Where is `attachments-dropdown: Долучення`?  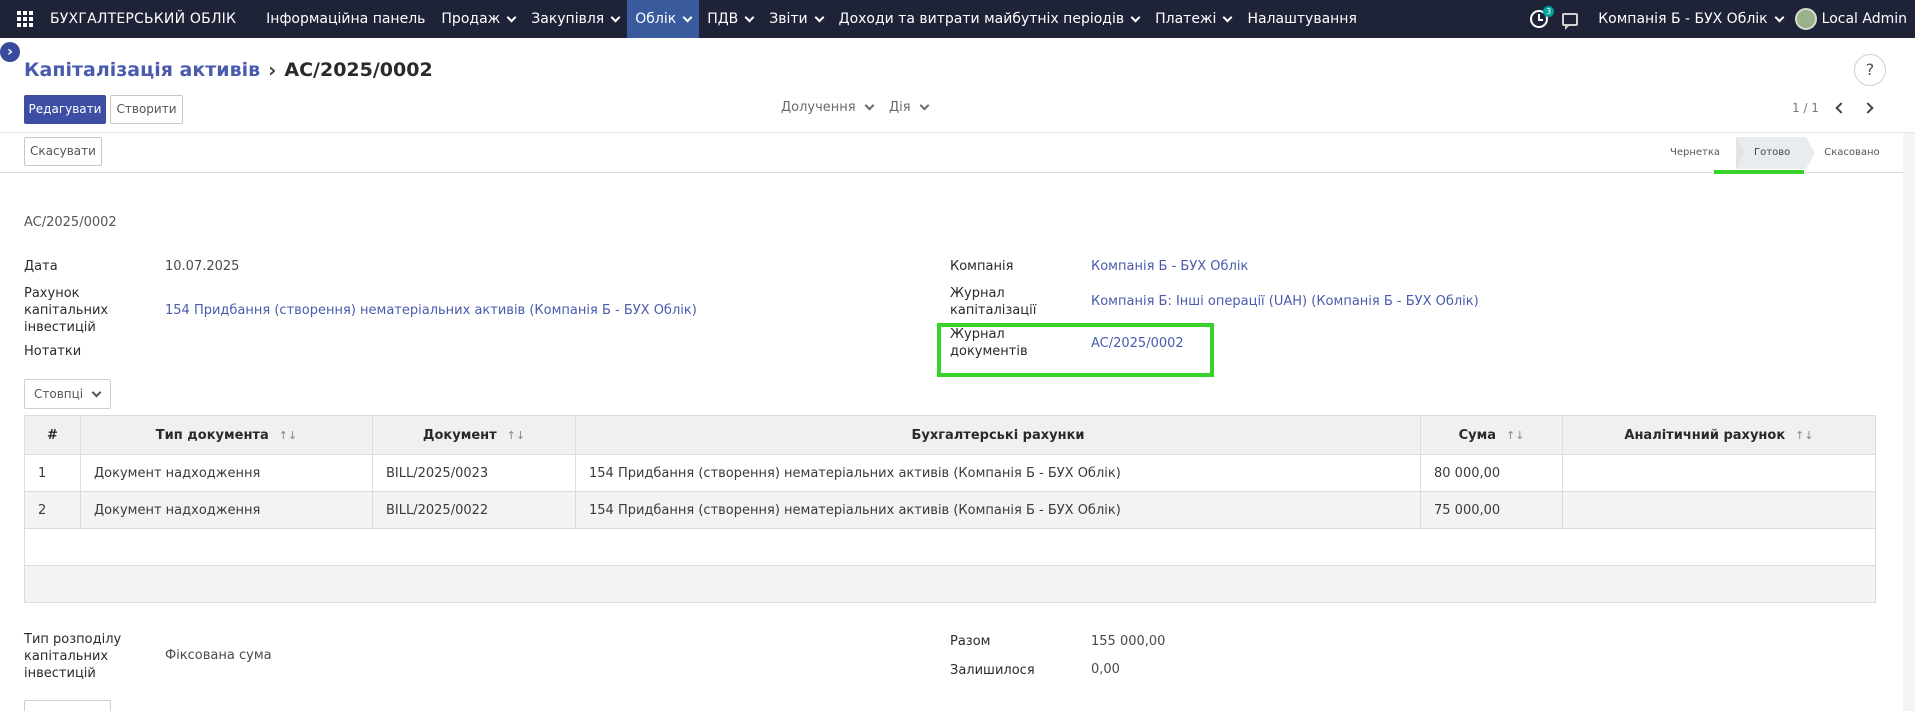
attachments-dropdown: Долучення is located at coordinates (828, 107).